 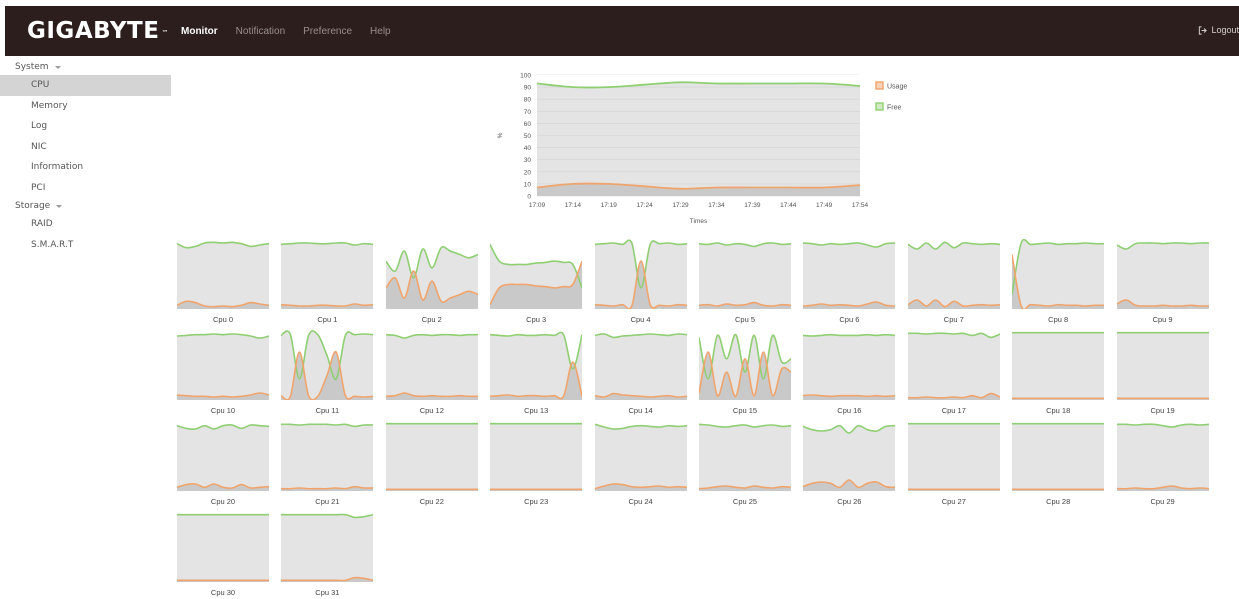 What do you see at coordinates (536, 410) in the screenshot?
I see `cpu-label: Cpu 13` at bounding box center [536, 410].